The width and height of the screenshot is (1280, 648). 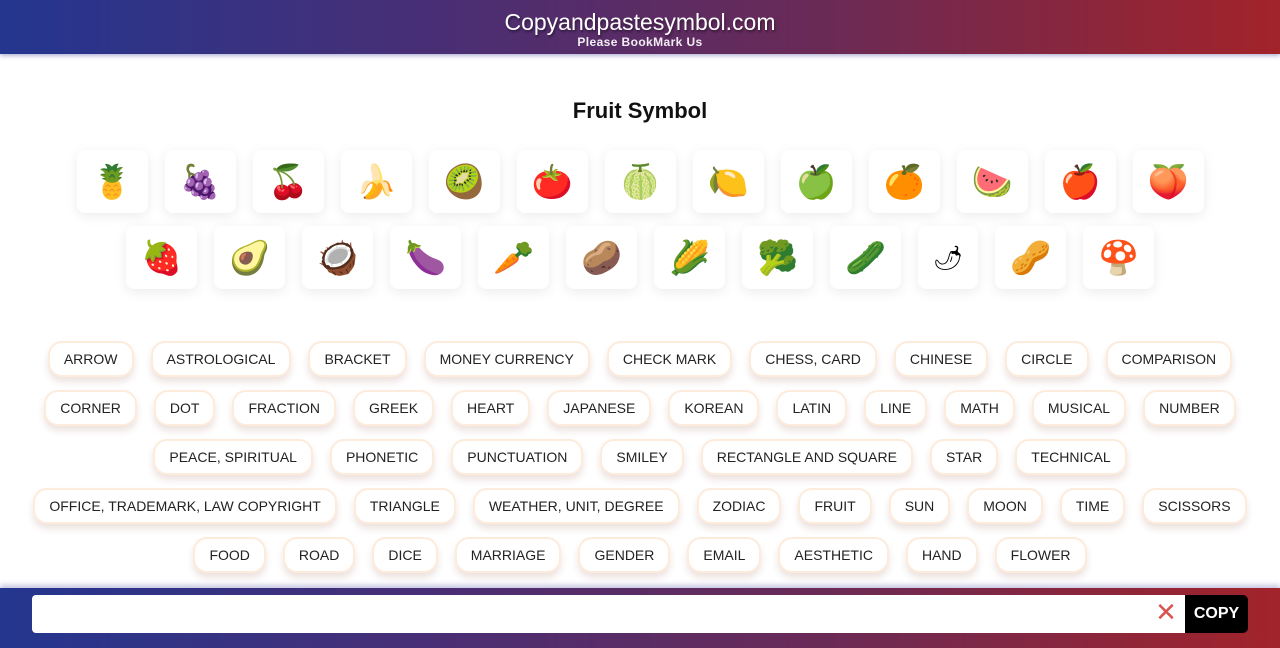 What do you see at coordinates (508, 555) in the screenshot?
I see `category-tag-marriage: MARRIAGE` at bounding box center [508, 555].